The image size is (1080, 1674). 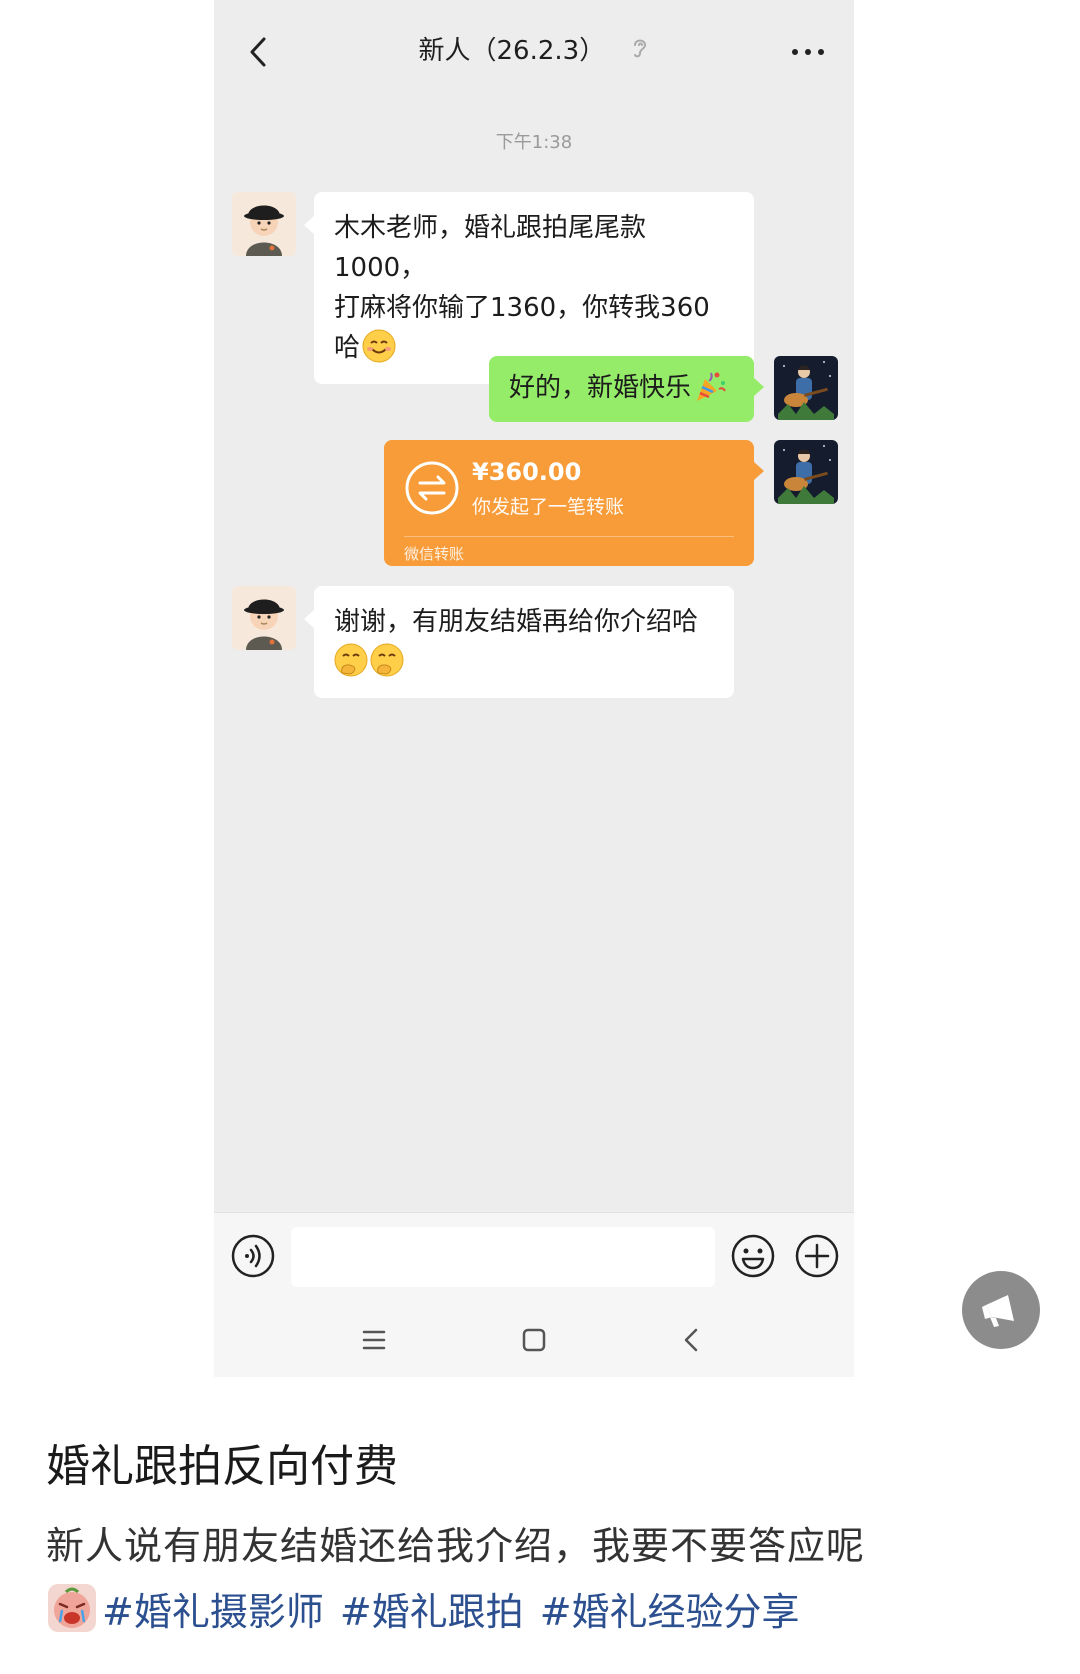 What do you see at coordinates (998, 1311) in the screenshot?
I see `megaphone-icon` at bounding box center [998, 1311].